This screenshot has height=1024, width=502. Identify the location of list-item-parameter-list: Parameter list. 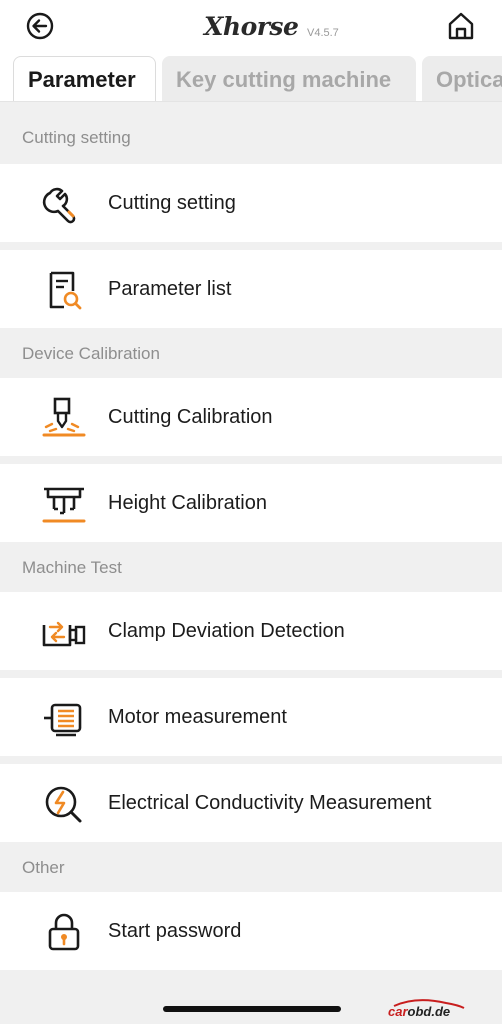
(251, 289).